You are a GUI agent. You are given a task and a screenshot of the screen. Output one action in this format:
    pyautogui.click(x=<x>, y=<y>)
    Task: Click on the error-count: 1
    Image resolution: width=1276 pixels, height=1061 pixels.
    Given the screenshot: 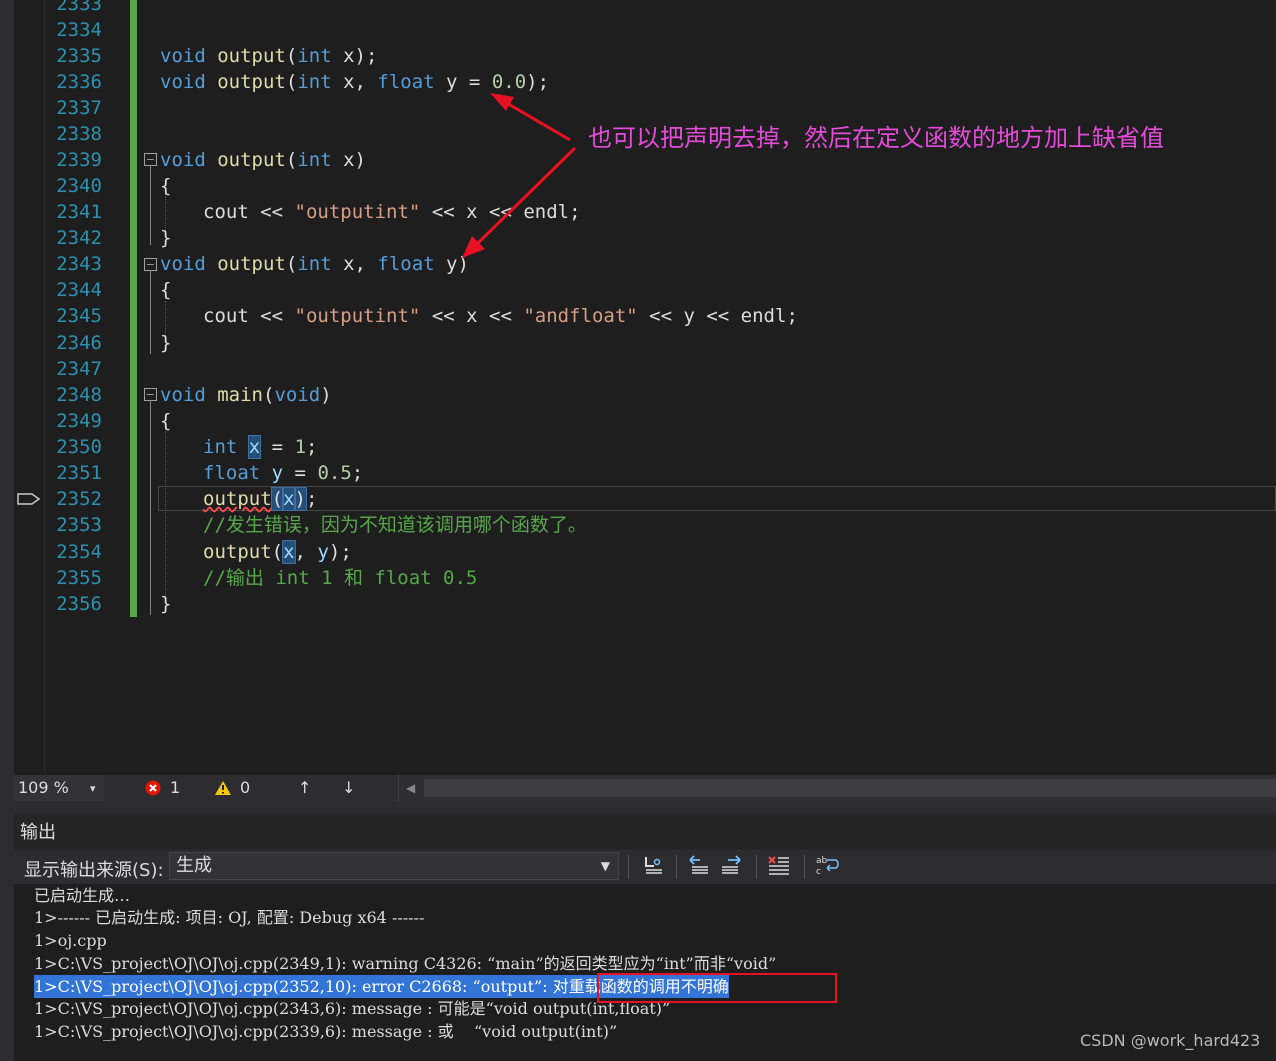 What is the action you would take?
    pyautogui.click(x=175, y=787)
    